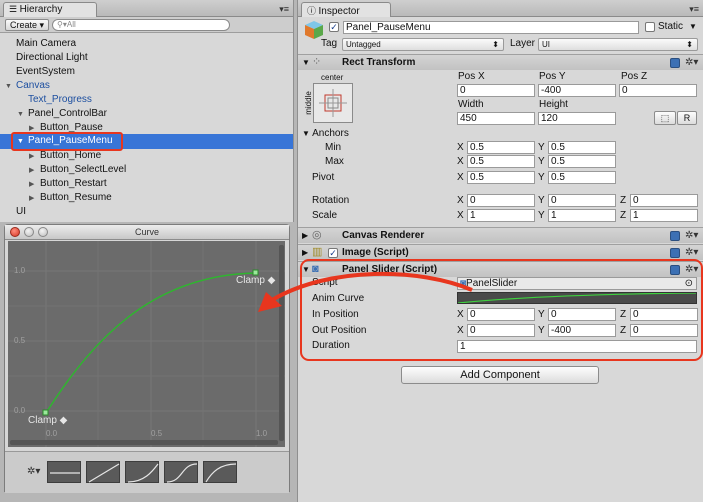  I want to click on rect-transform-icon: ⁘, so click(317, 62).